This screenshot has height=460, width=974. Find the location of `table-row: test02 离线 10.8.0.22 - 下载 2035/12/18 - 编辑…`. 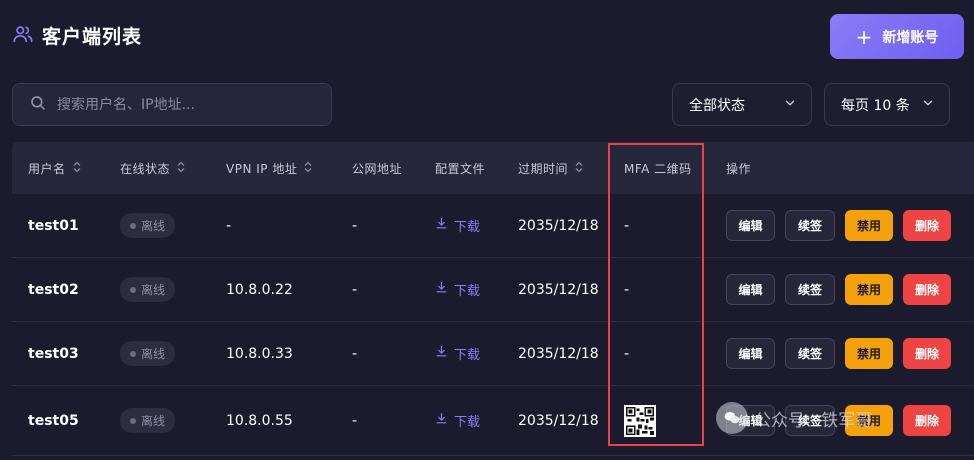

table-row: test02 离线 10.8.0.22 - 下载 2035/12/18 - 编辑… is located at coordinates (493, 290).